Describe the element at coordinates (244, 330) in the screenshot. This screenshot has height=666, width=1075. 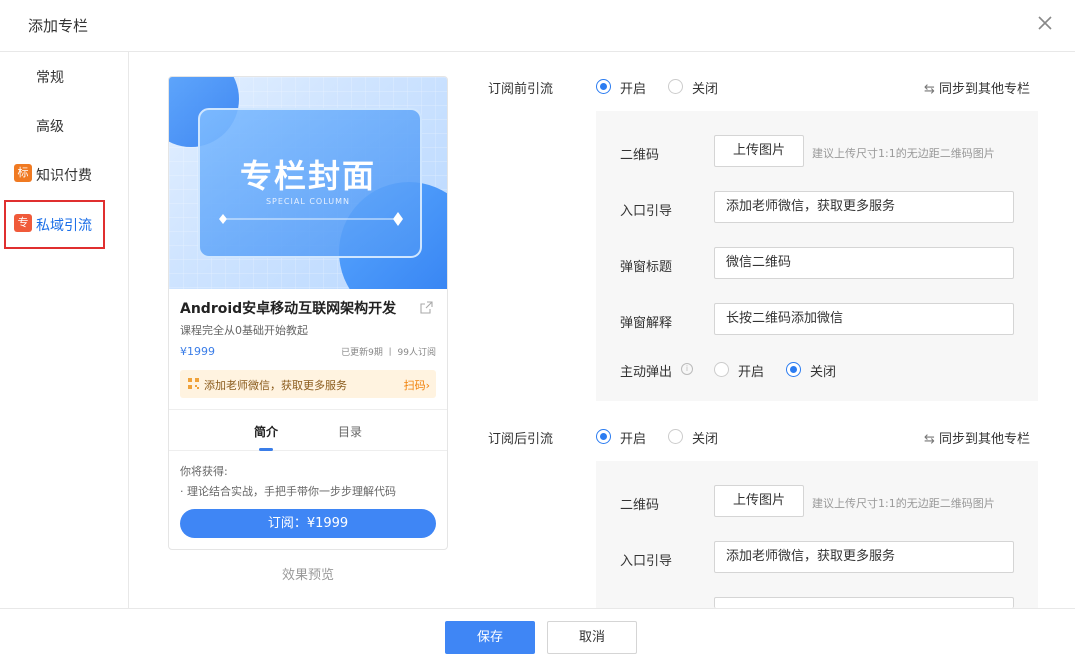
I see `course-description: 课程完全从0基础开始教起` at that location.